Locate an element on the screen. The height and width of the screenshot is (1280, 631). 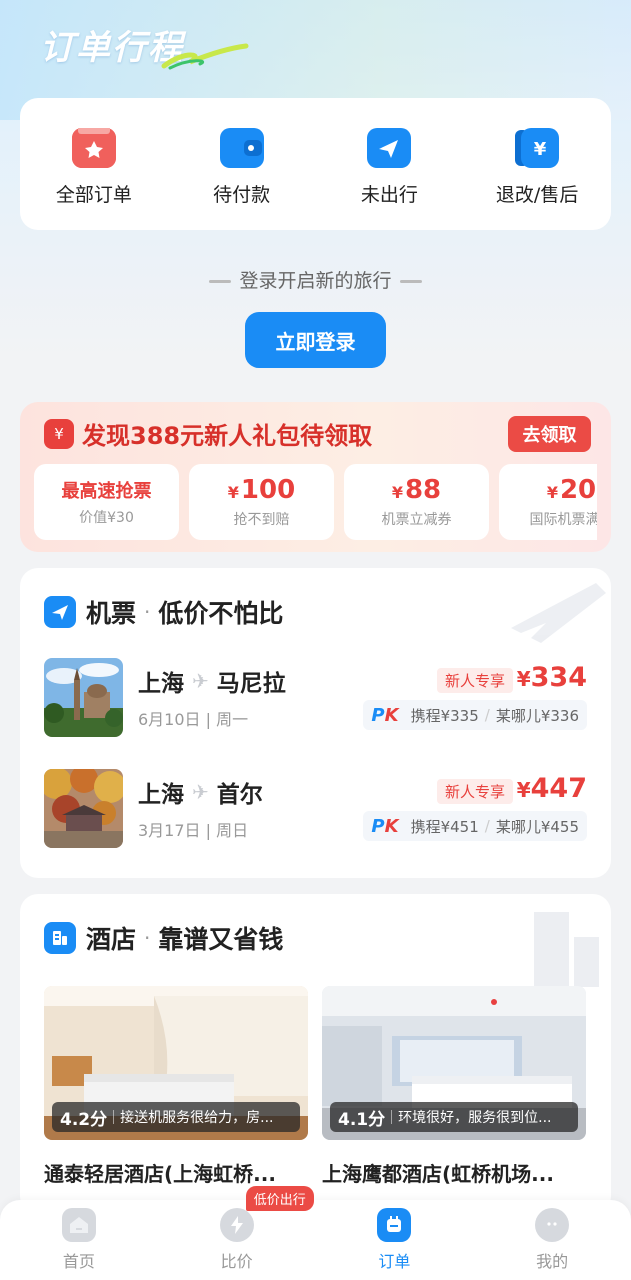
login-hint-text: 登录开启新的旅行 is located at coordinates (315, 281).